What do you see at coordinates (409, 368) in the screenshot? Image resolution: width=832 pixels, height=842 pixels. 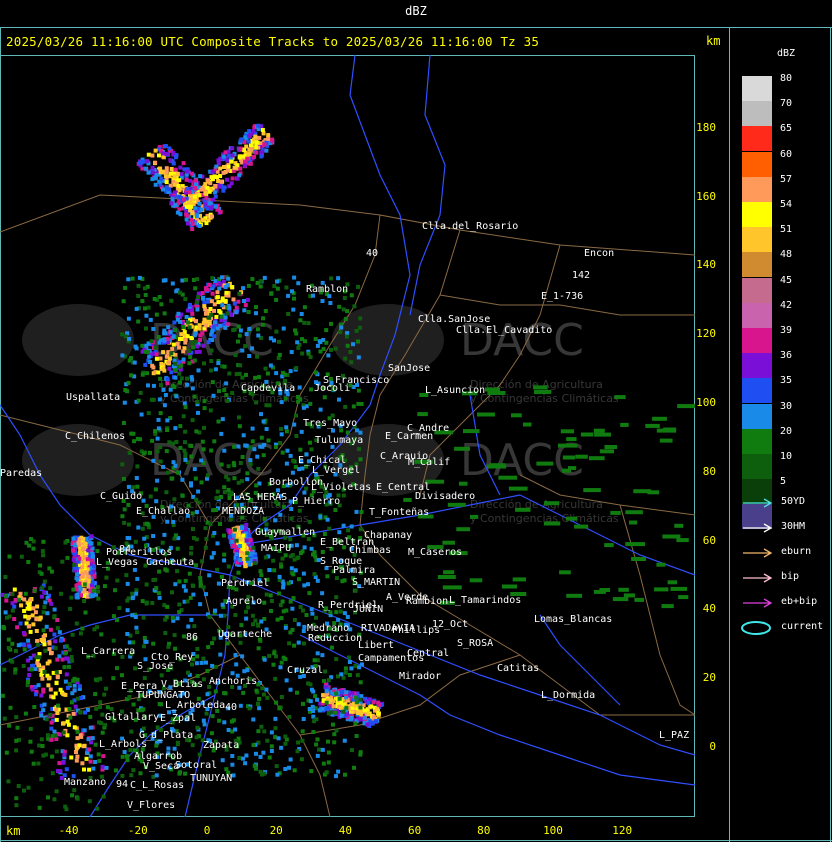 I see `place-label: SanJose` at bounding box center [409, 368].